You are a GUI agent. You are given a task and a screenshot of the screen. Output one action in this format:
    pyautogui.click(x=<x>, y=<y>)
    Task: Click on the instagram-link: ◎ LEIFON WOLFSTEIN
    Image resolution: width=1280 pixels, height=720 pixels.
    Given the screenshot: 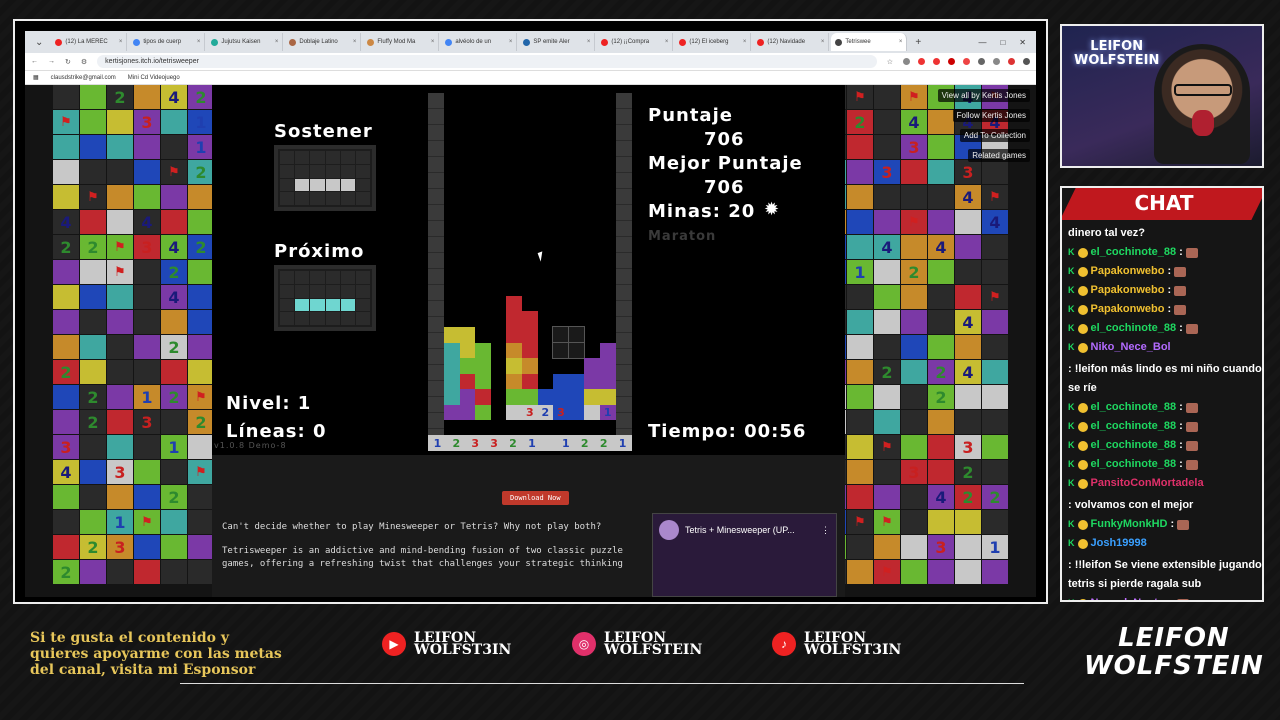 What is the action you would take?
    pyautogui.click(x=637, y=644)
    